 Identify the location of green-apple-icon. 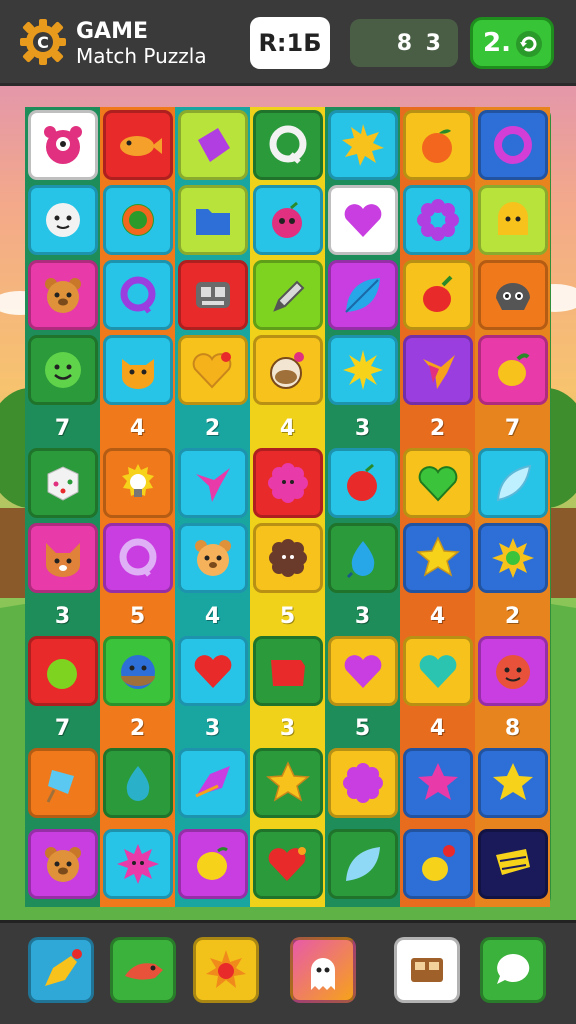
(63, 671).